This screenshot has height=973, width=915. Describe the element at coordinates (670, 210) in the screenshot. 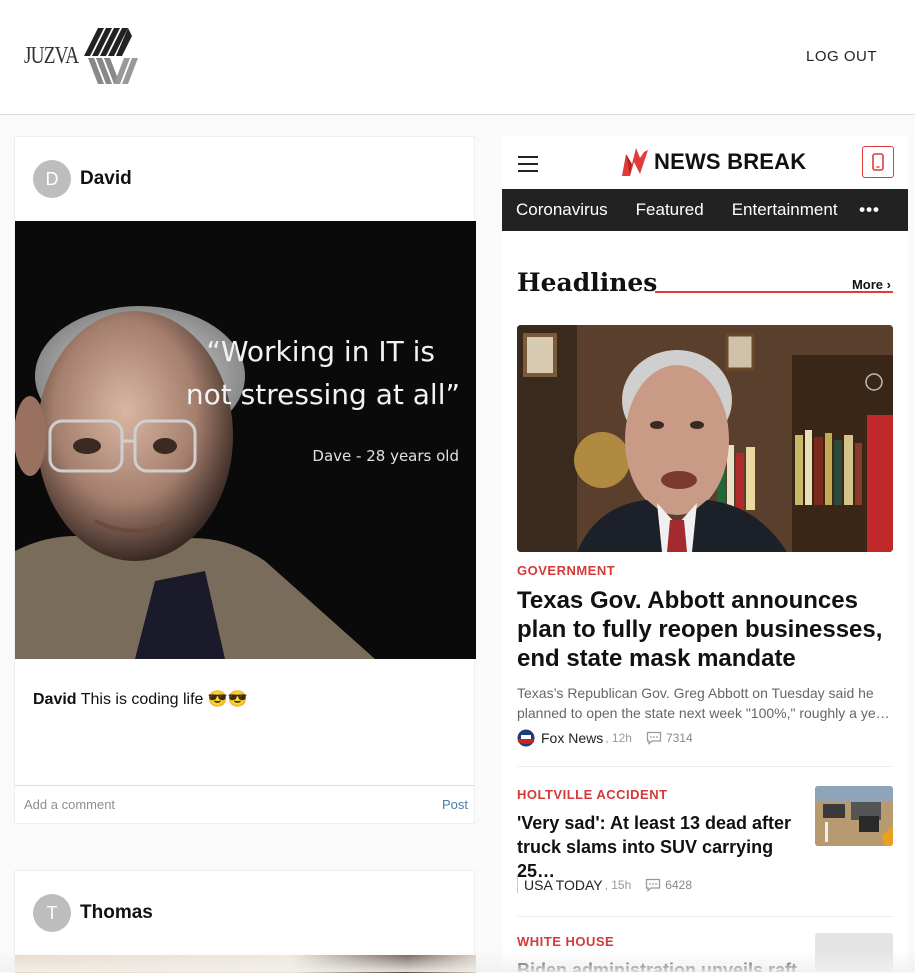

I see `nav-tab-featured: Featured` at that location.